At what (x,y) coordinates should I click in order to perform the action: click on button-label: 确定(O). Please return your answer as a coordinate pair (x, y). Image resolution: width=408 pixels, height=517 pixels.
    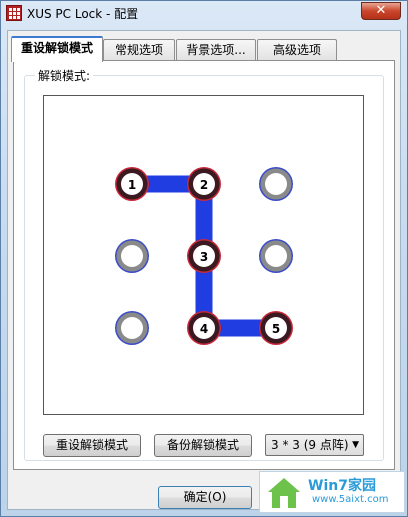
    Looking at the image, I should click on (205, 497).